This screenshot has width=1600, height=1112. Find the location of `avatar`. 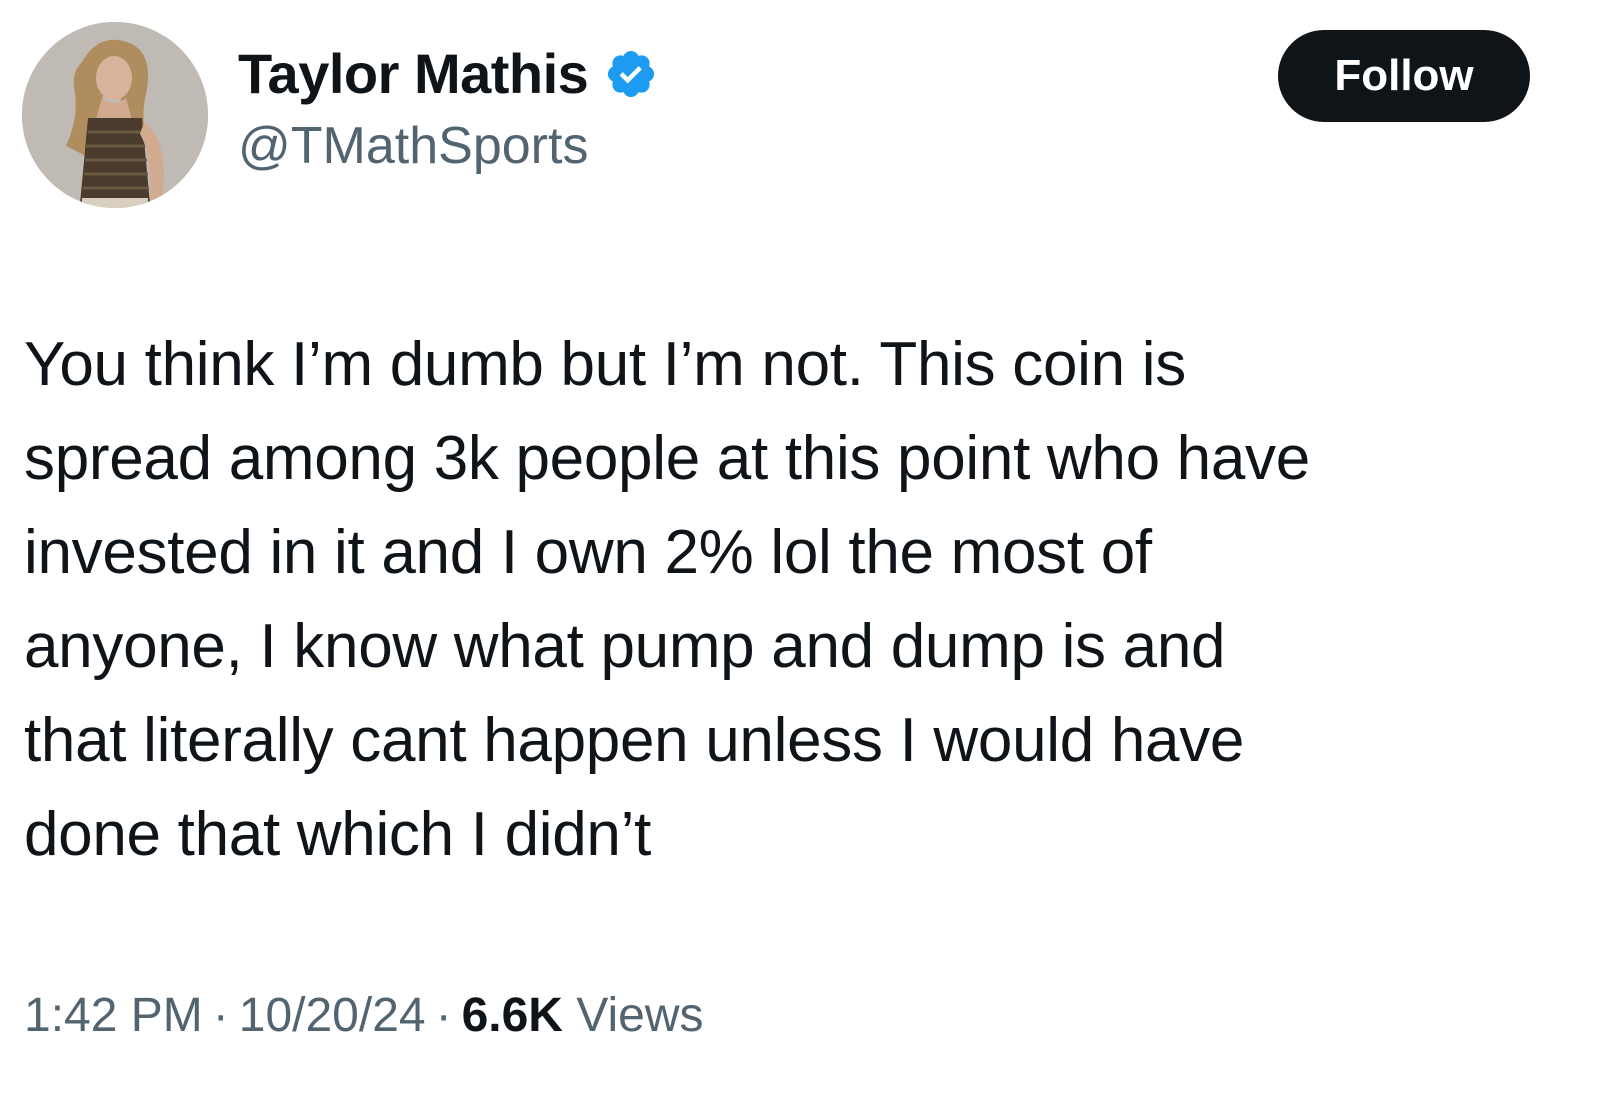

avatar is located at coordinates (115, 115).